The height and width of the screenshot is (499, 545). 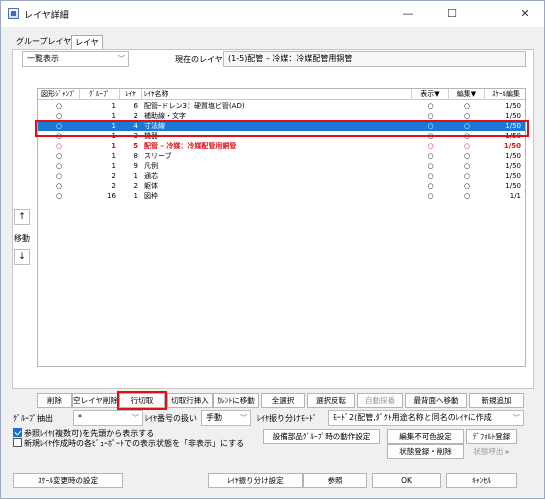 I want to click on table-row: ○ 1 6 配管ｰドレン3：硬質塩ビ管(AD) ○ ○ 1/50, so click(x=281, y=106).